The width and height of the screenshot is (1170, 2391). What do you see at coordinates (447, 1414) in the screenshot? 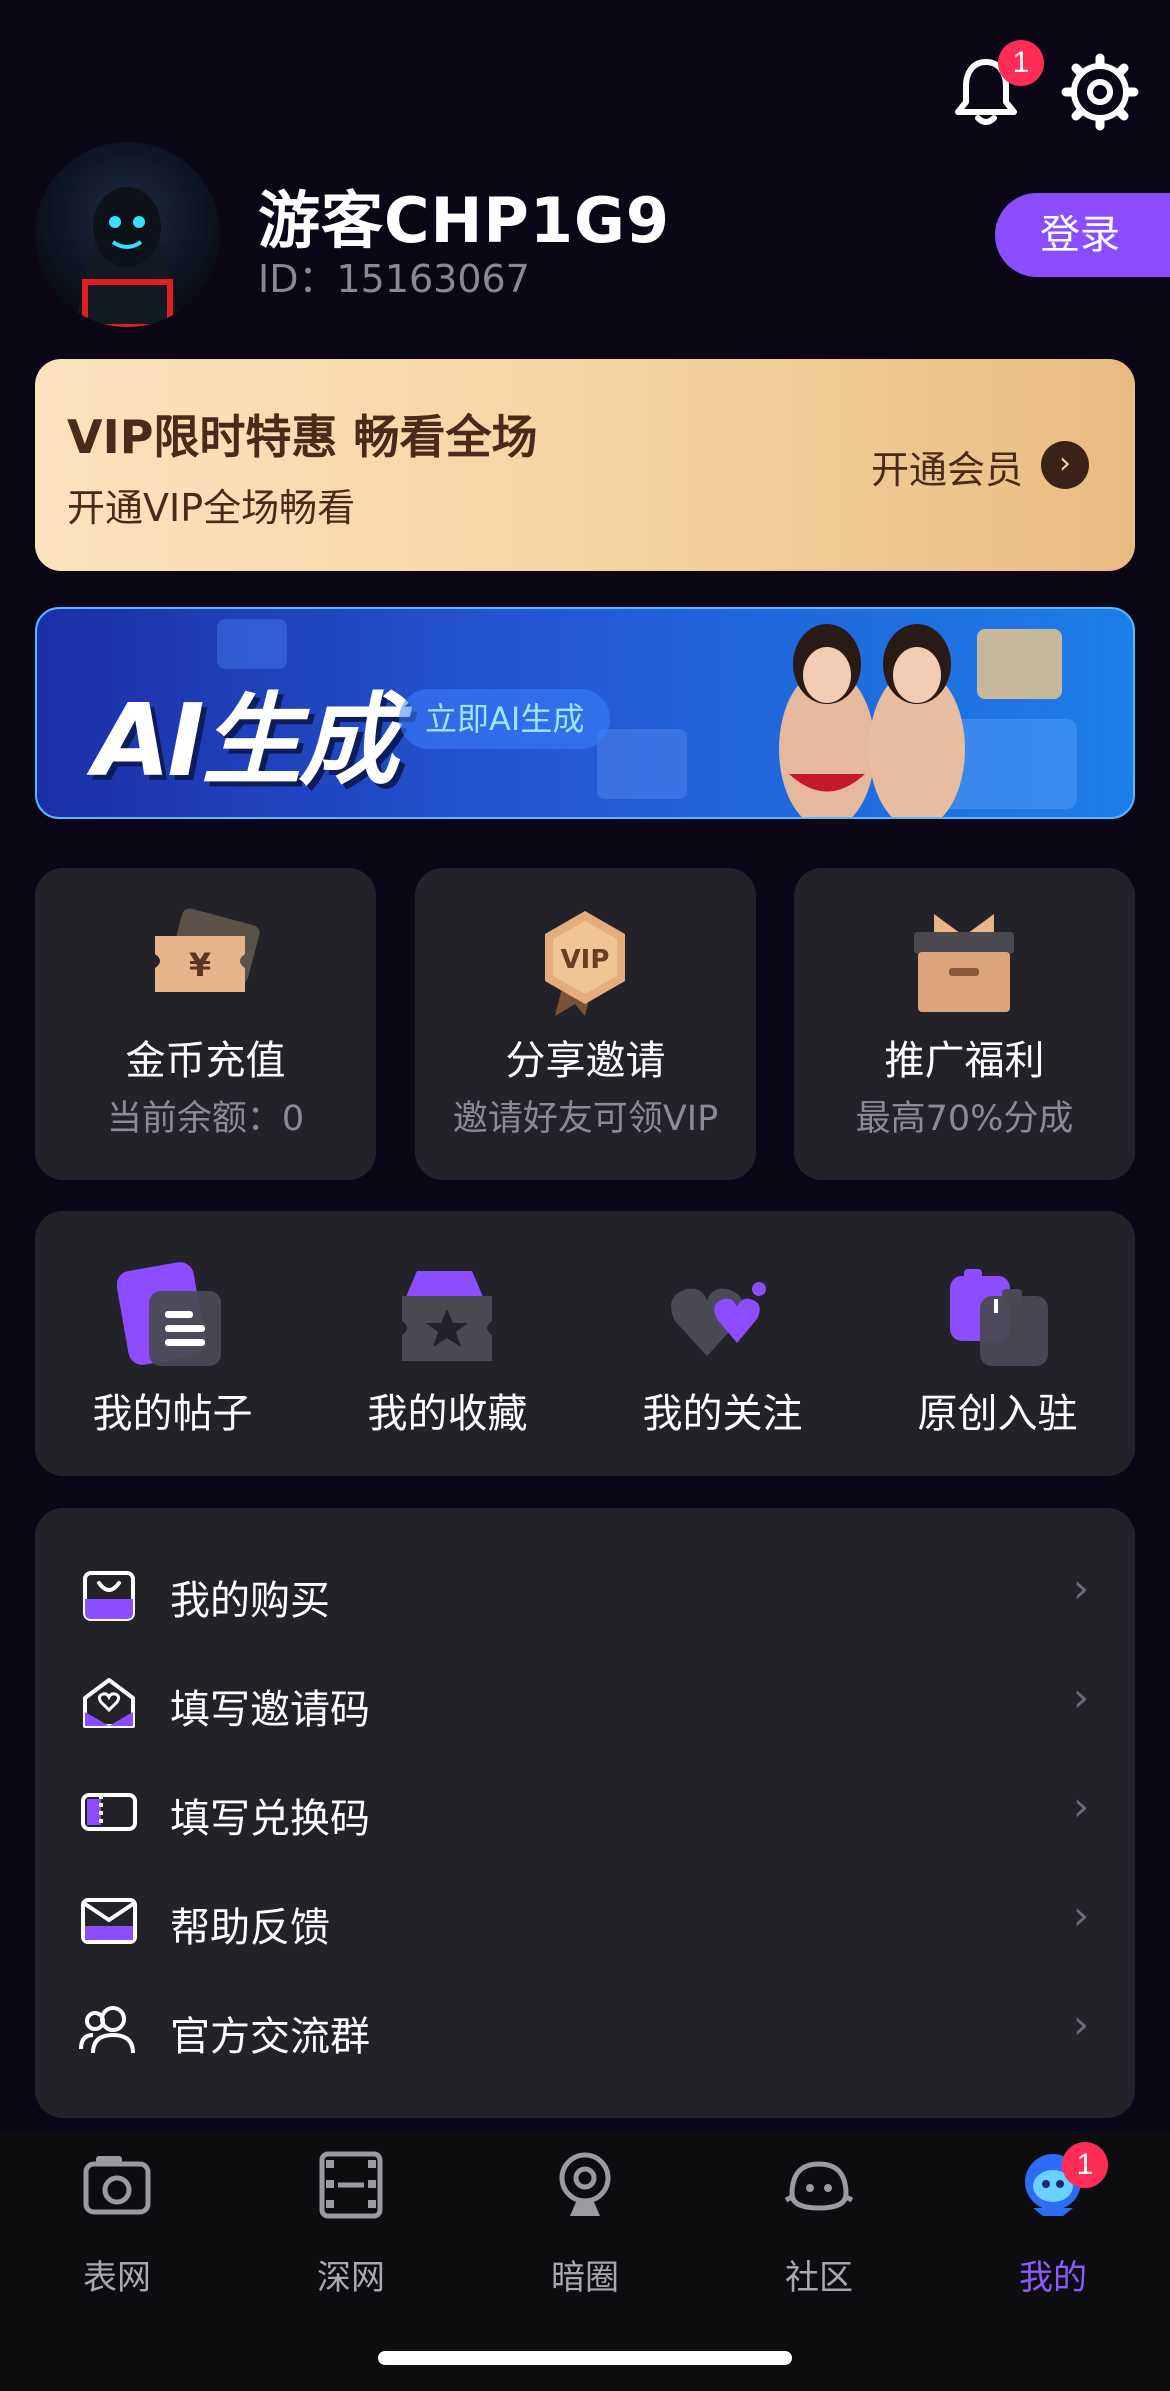
I see `my-favorites-label: 我的收藏` at bounding box center [447, 1414].